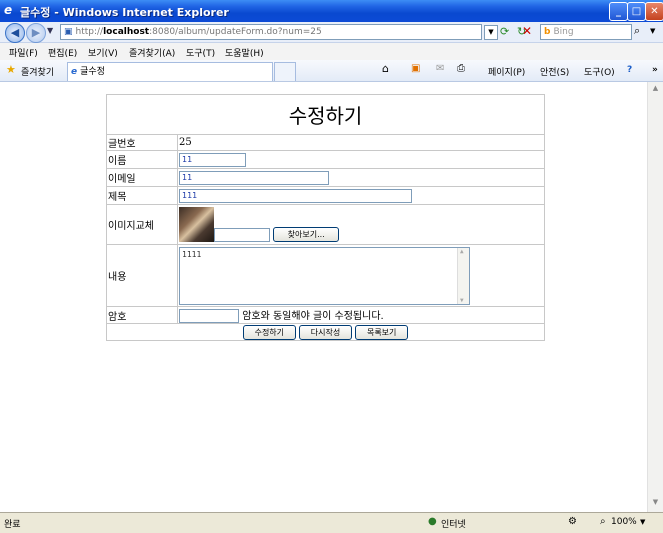 Image resolution: width=663 pixels, height=533 pixels. I want to click on compat-view-icon: ⟳, so click(504, 31).